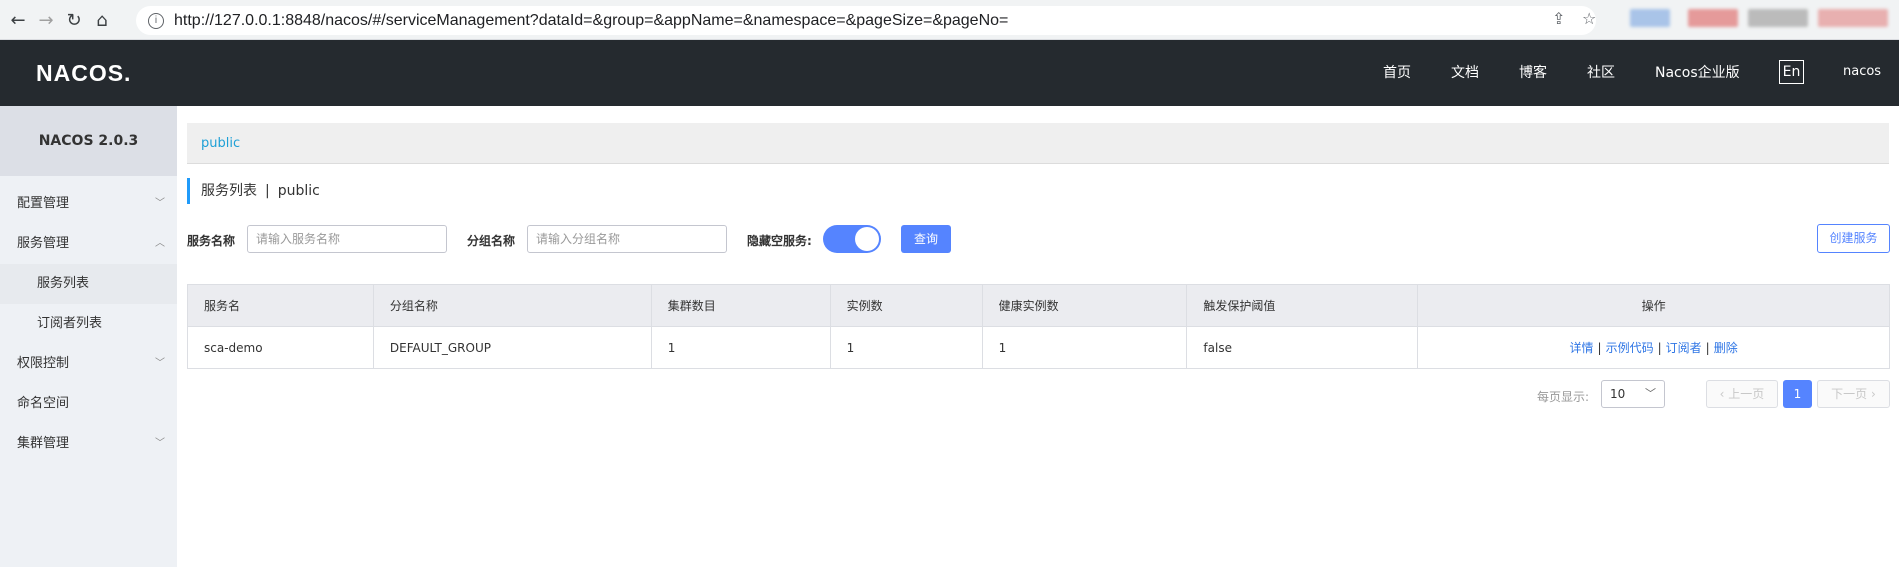  Describe the element at coordinates (1084, 305) in the screenshot. I see `col-header-healthy: 健康实例数` at that location.